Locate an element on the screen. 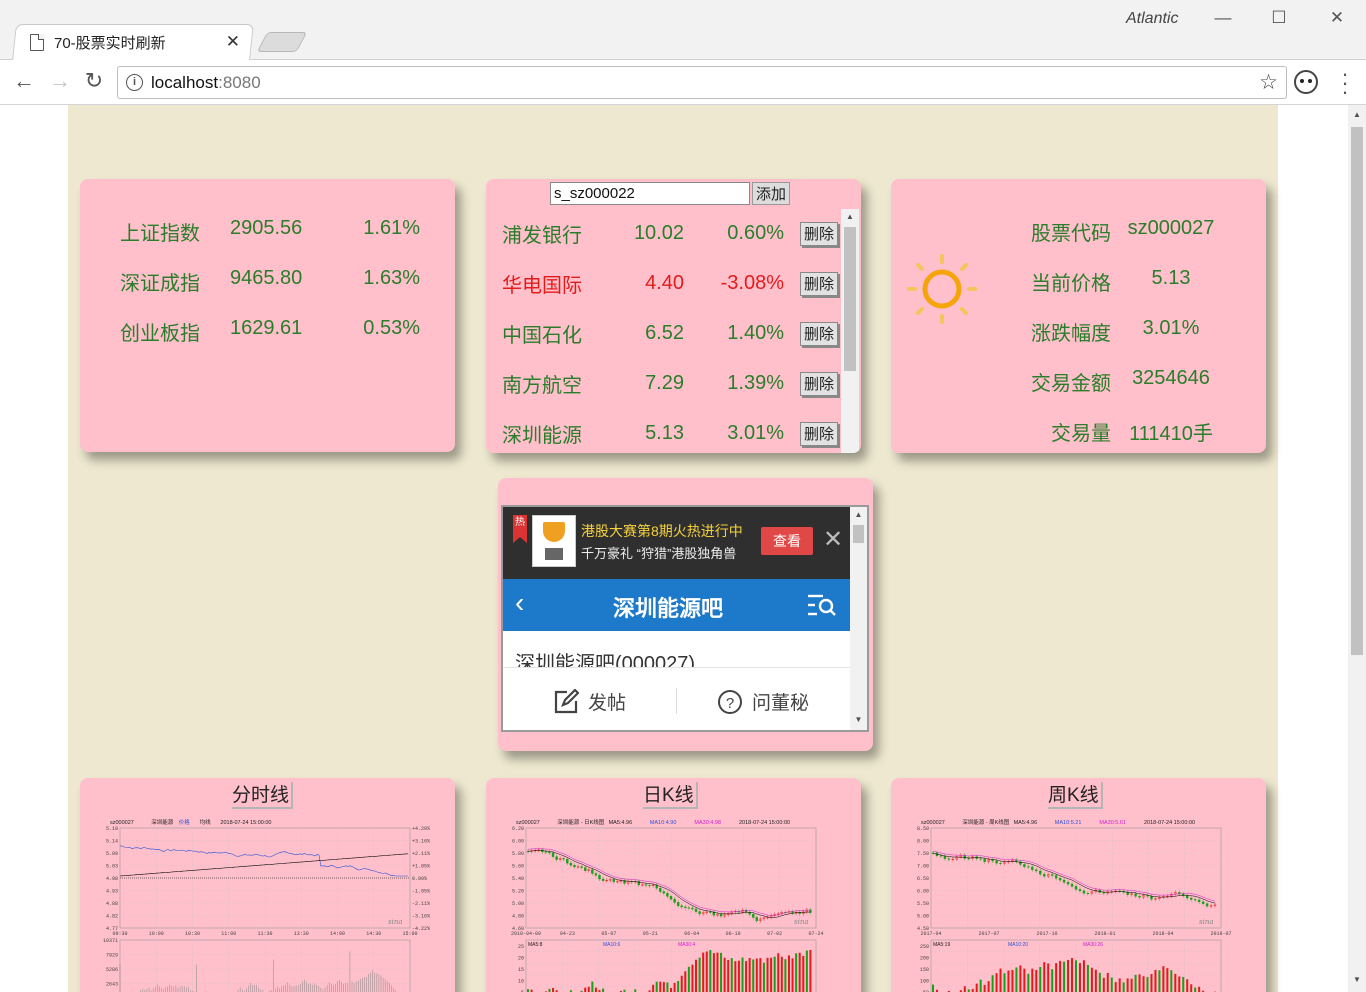 Image resolution: width=1366 pixels, height=992 pixels. reload-icon: ↻ is located at coordinates (94, 81).